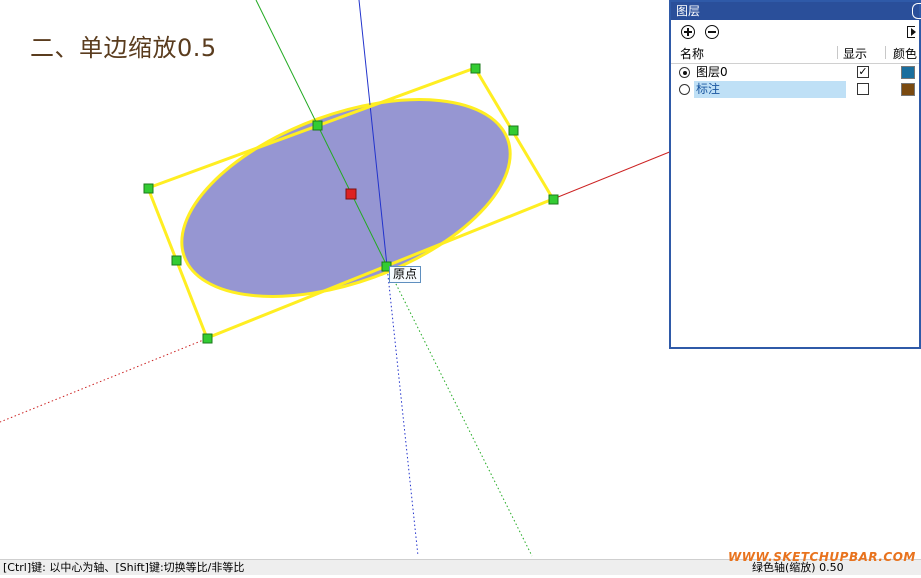 The image size is (921, 578). Describe the element at coordinates (513, 130) in the screenshot. I see `grip-edge-right` at that location.